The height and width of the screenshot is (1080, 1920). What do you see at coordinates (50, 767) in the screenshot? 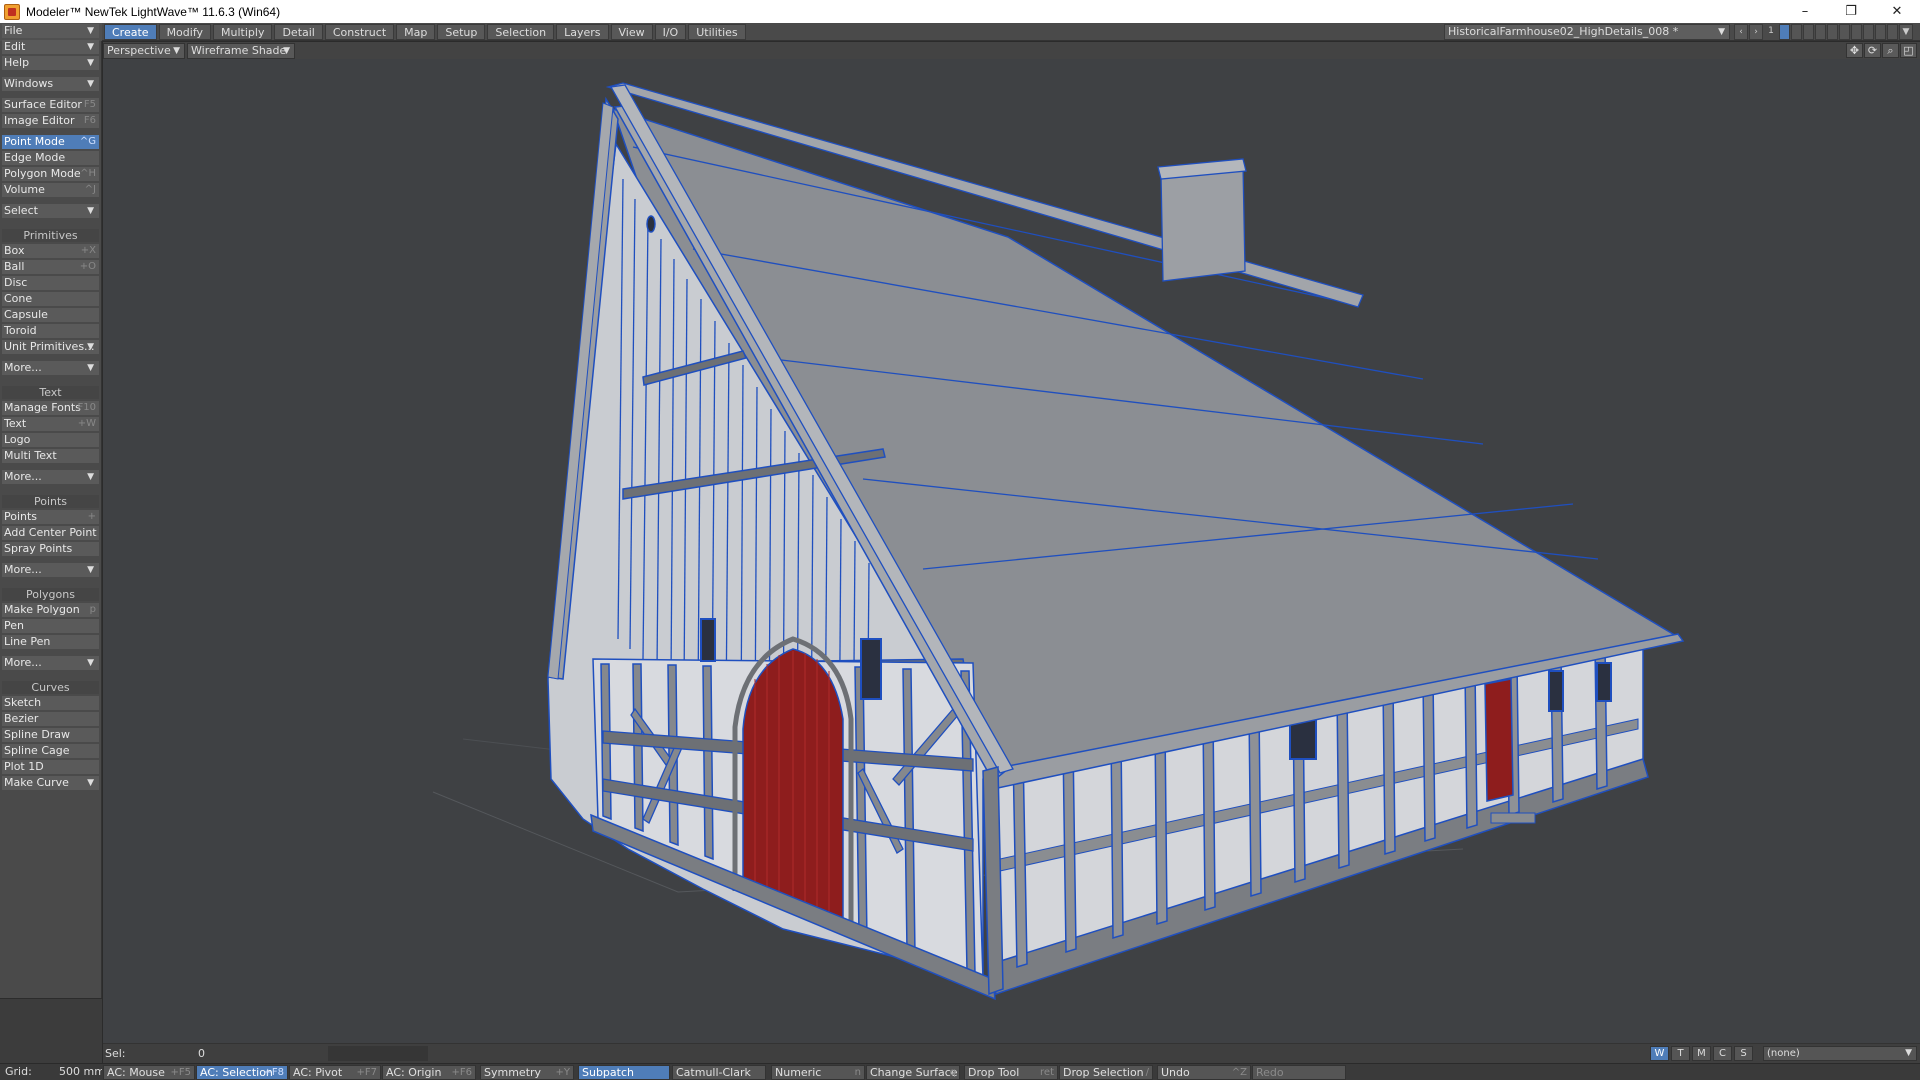
I see `plot-1d-button: Plot 1D` at bounding box center [50, 767].